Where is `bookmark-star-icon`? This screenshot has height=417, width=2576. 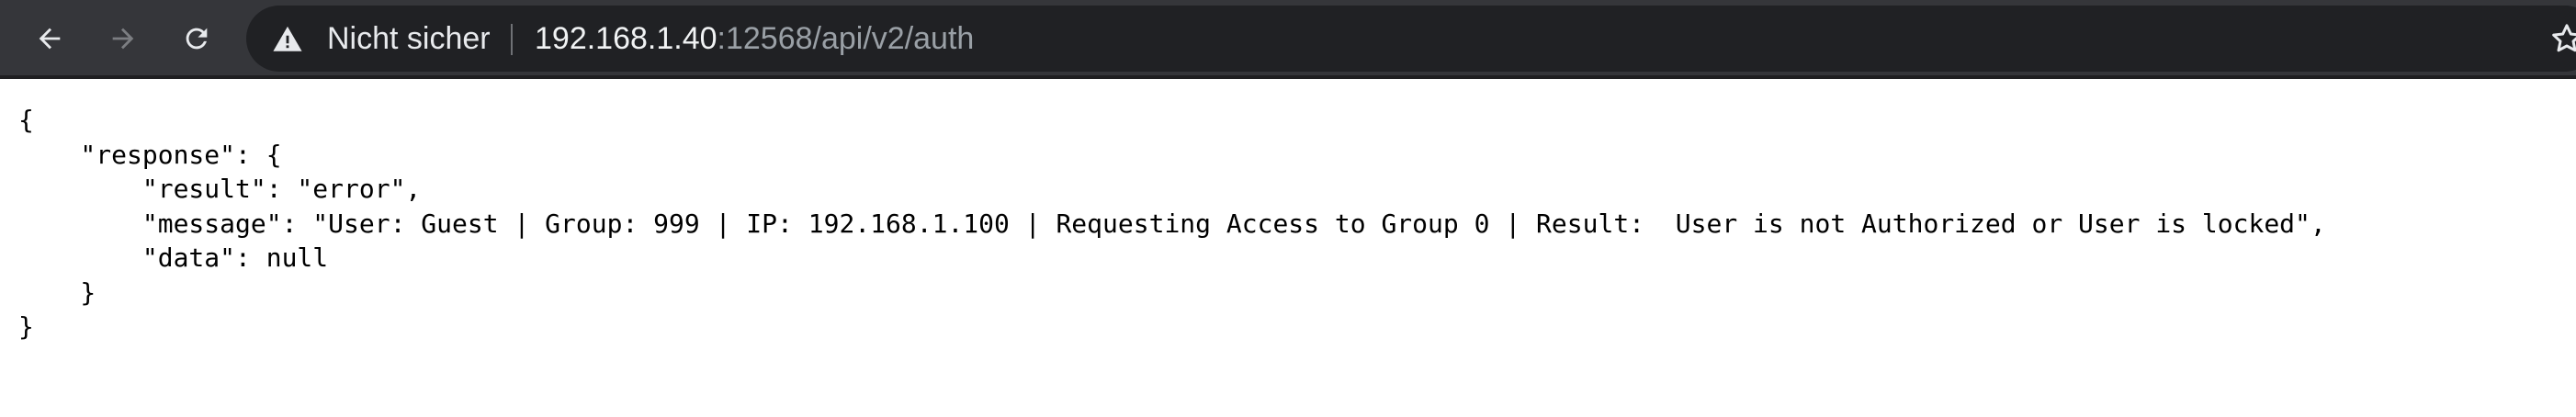 bookmark-star-icon is located at coordinates (2562, 38).